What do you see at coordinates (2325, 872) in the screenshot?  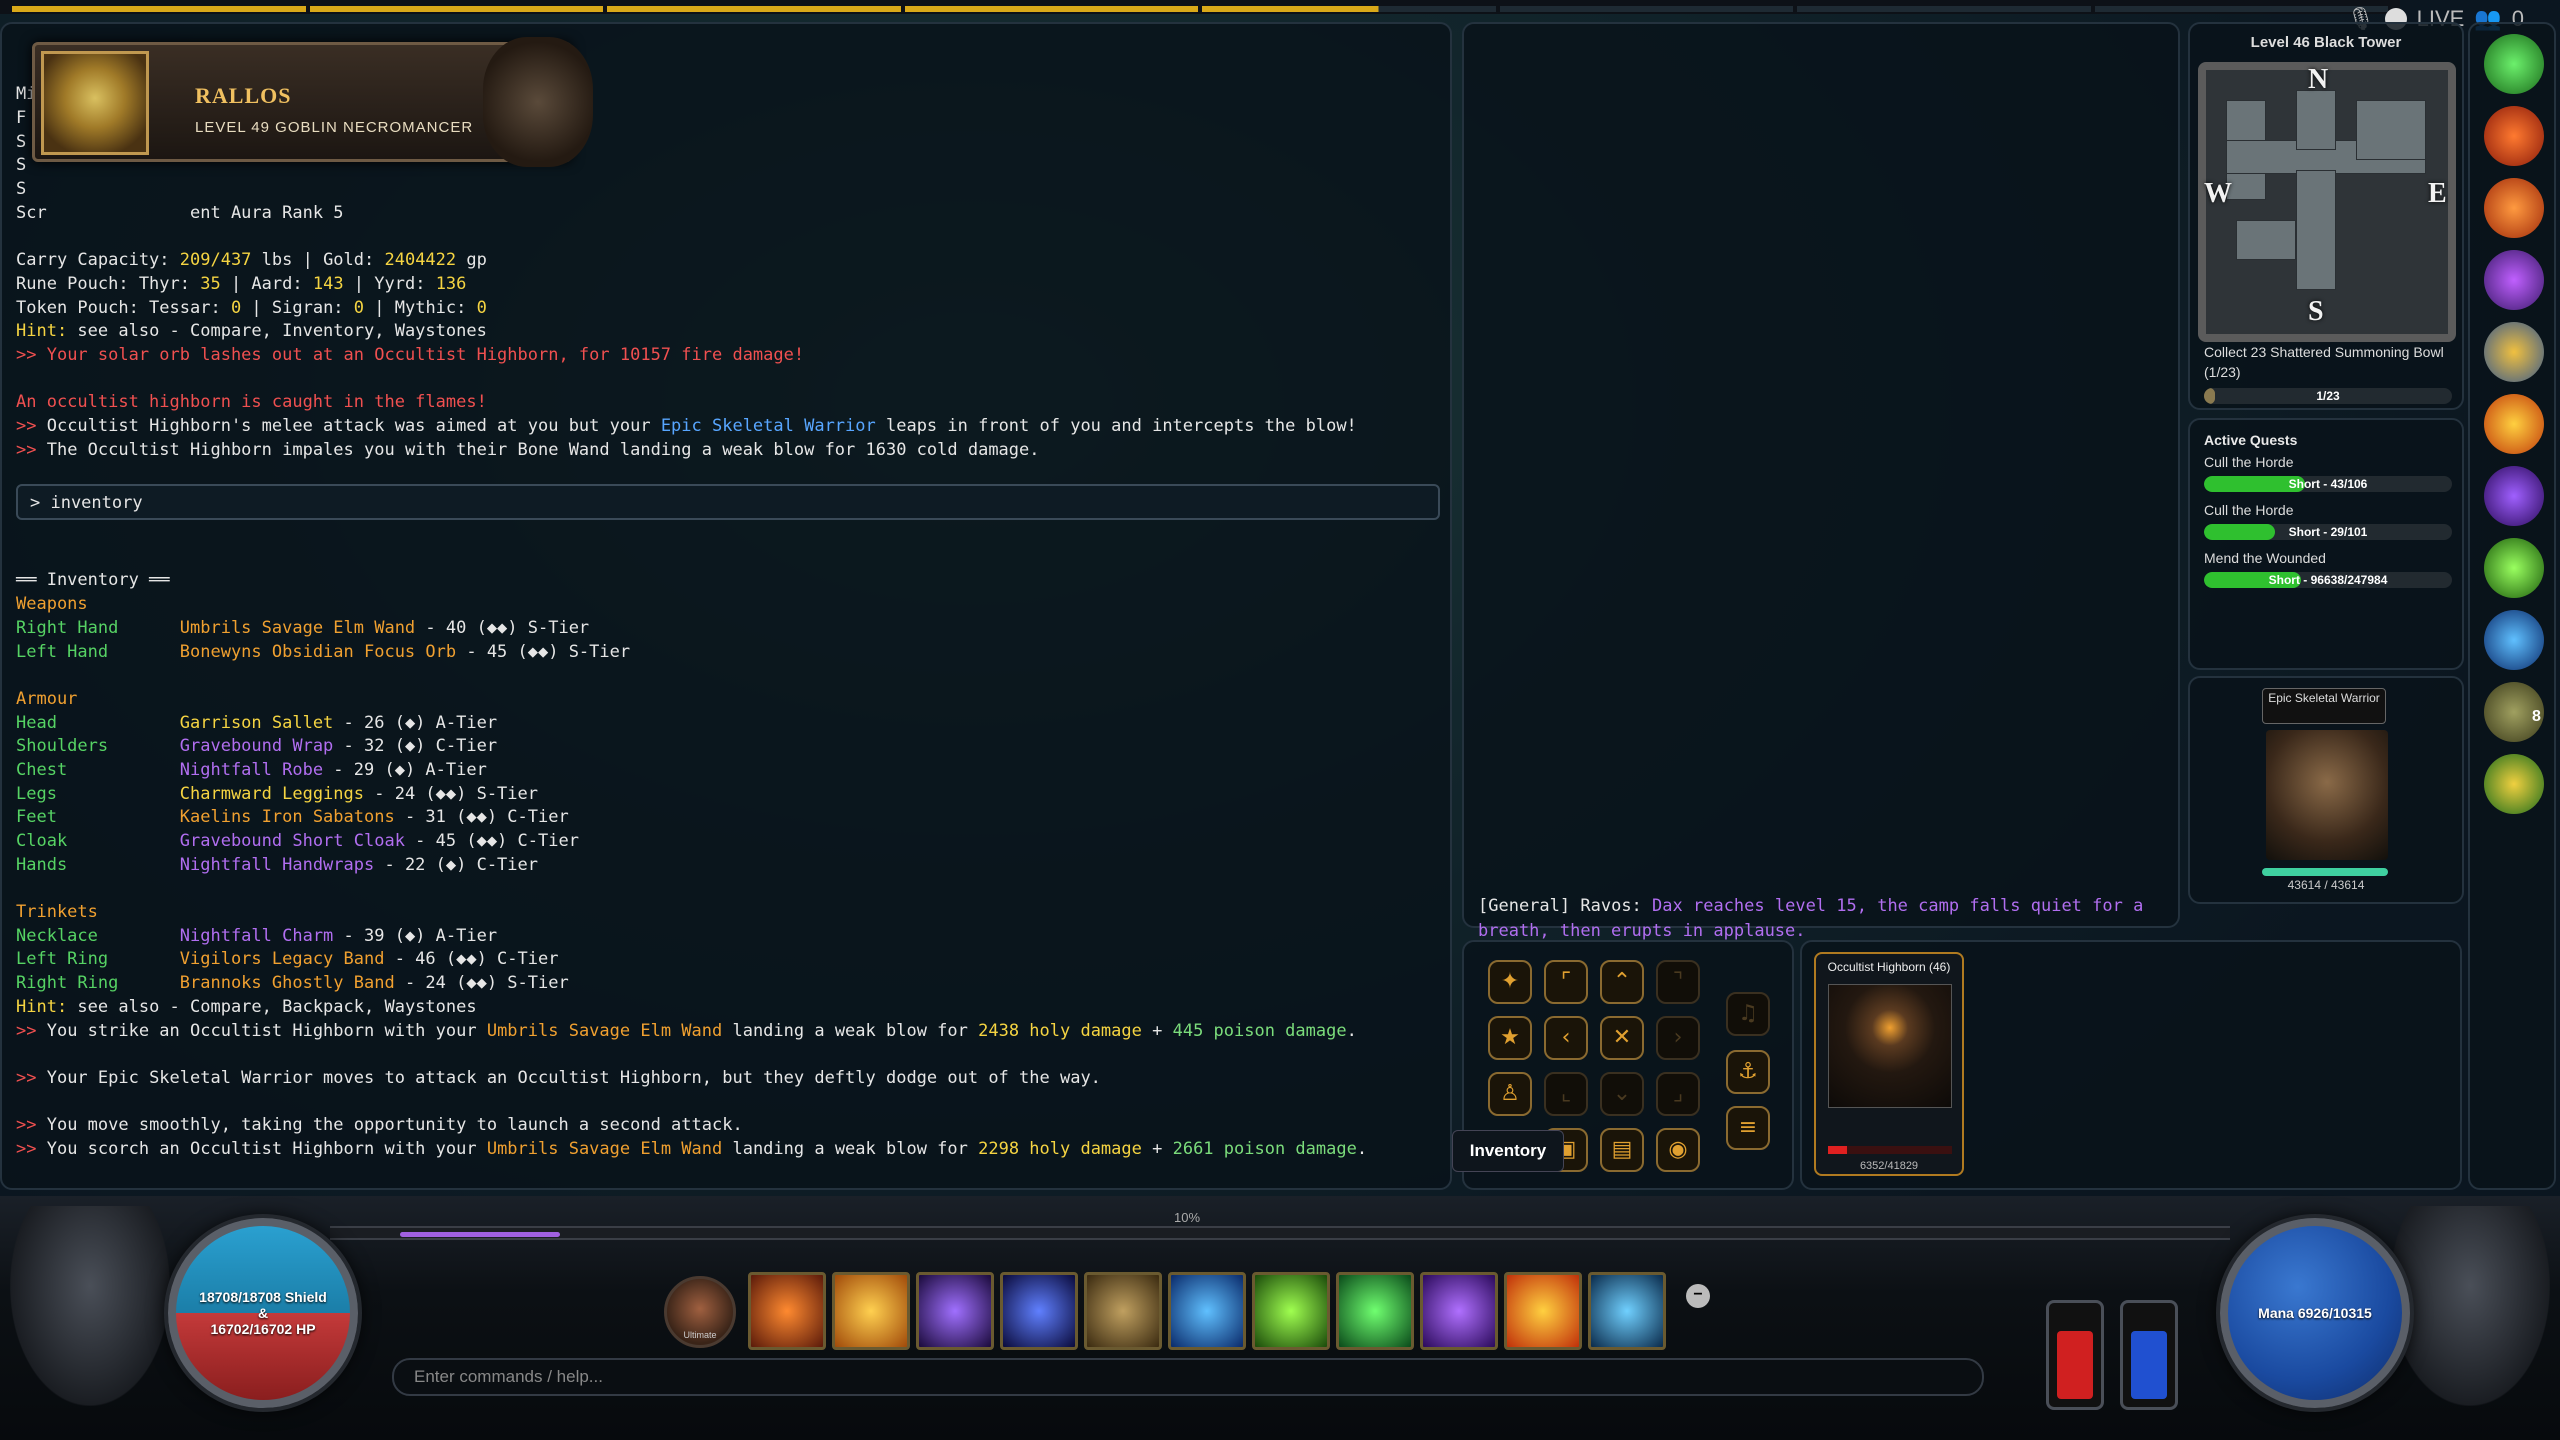 I see `pet-hp-bar` at bounding box center [2325, 872].